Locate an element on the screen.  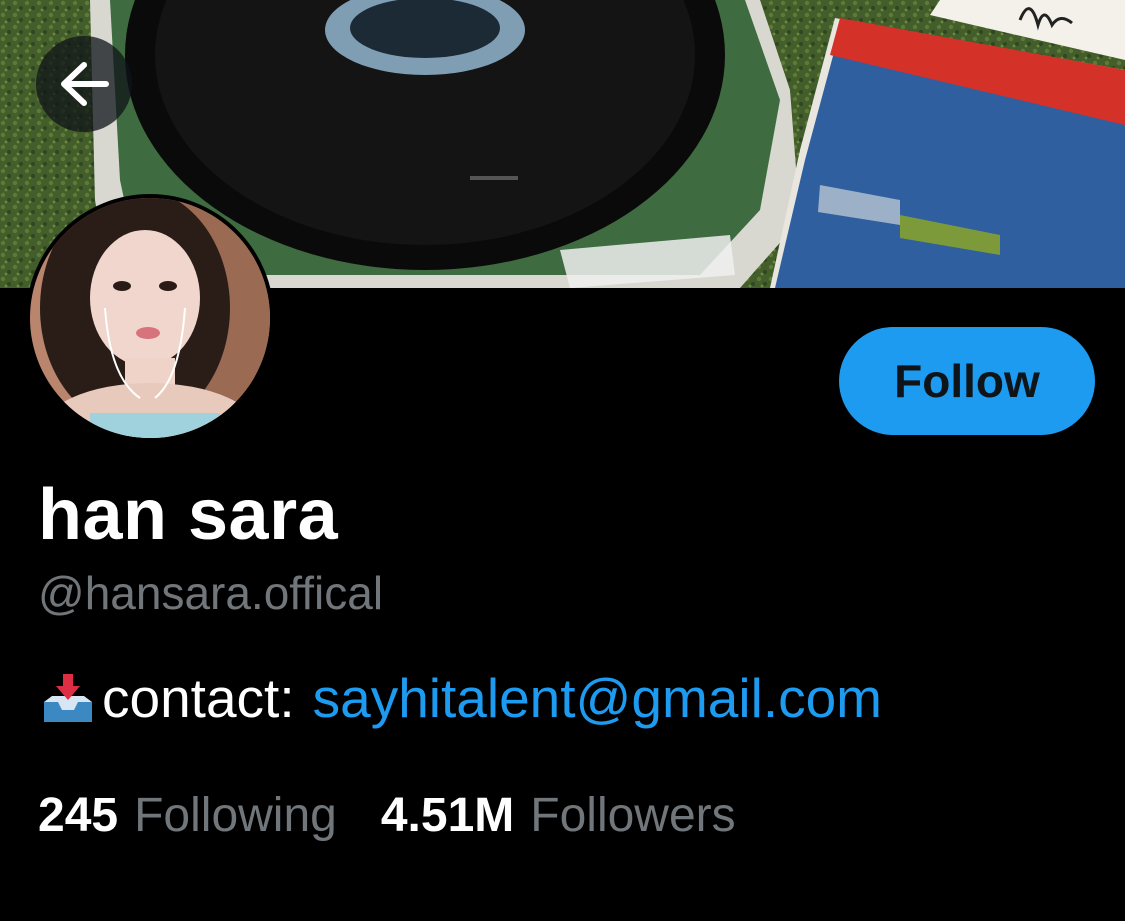
followers-stat: 4.51M Followers is located at coordinates (558, 815).